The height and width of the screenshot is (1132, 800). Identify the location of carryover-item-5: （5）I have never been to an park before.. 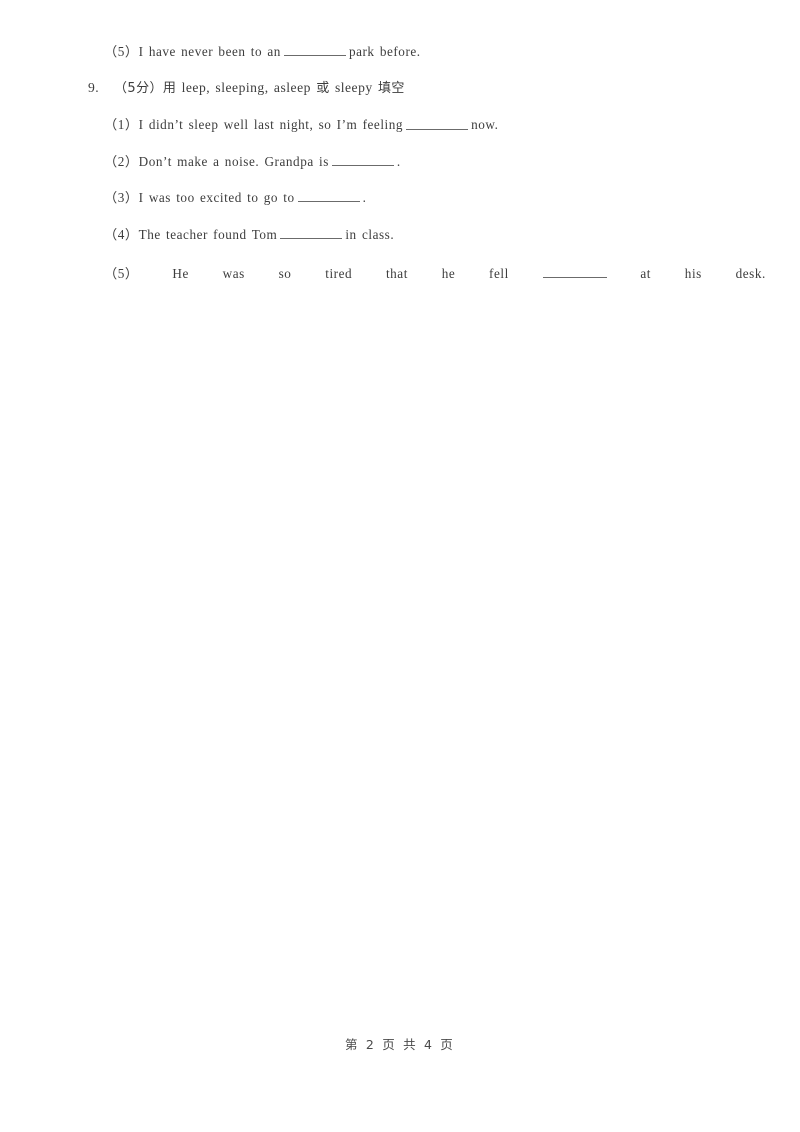
(428, 51).